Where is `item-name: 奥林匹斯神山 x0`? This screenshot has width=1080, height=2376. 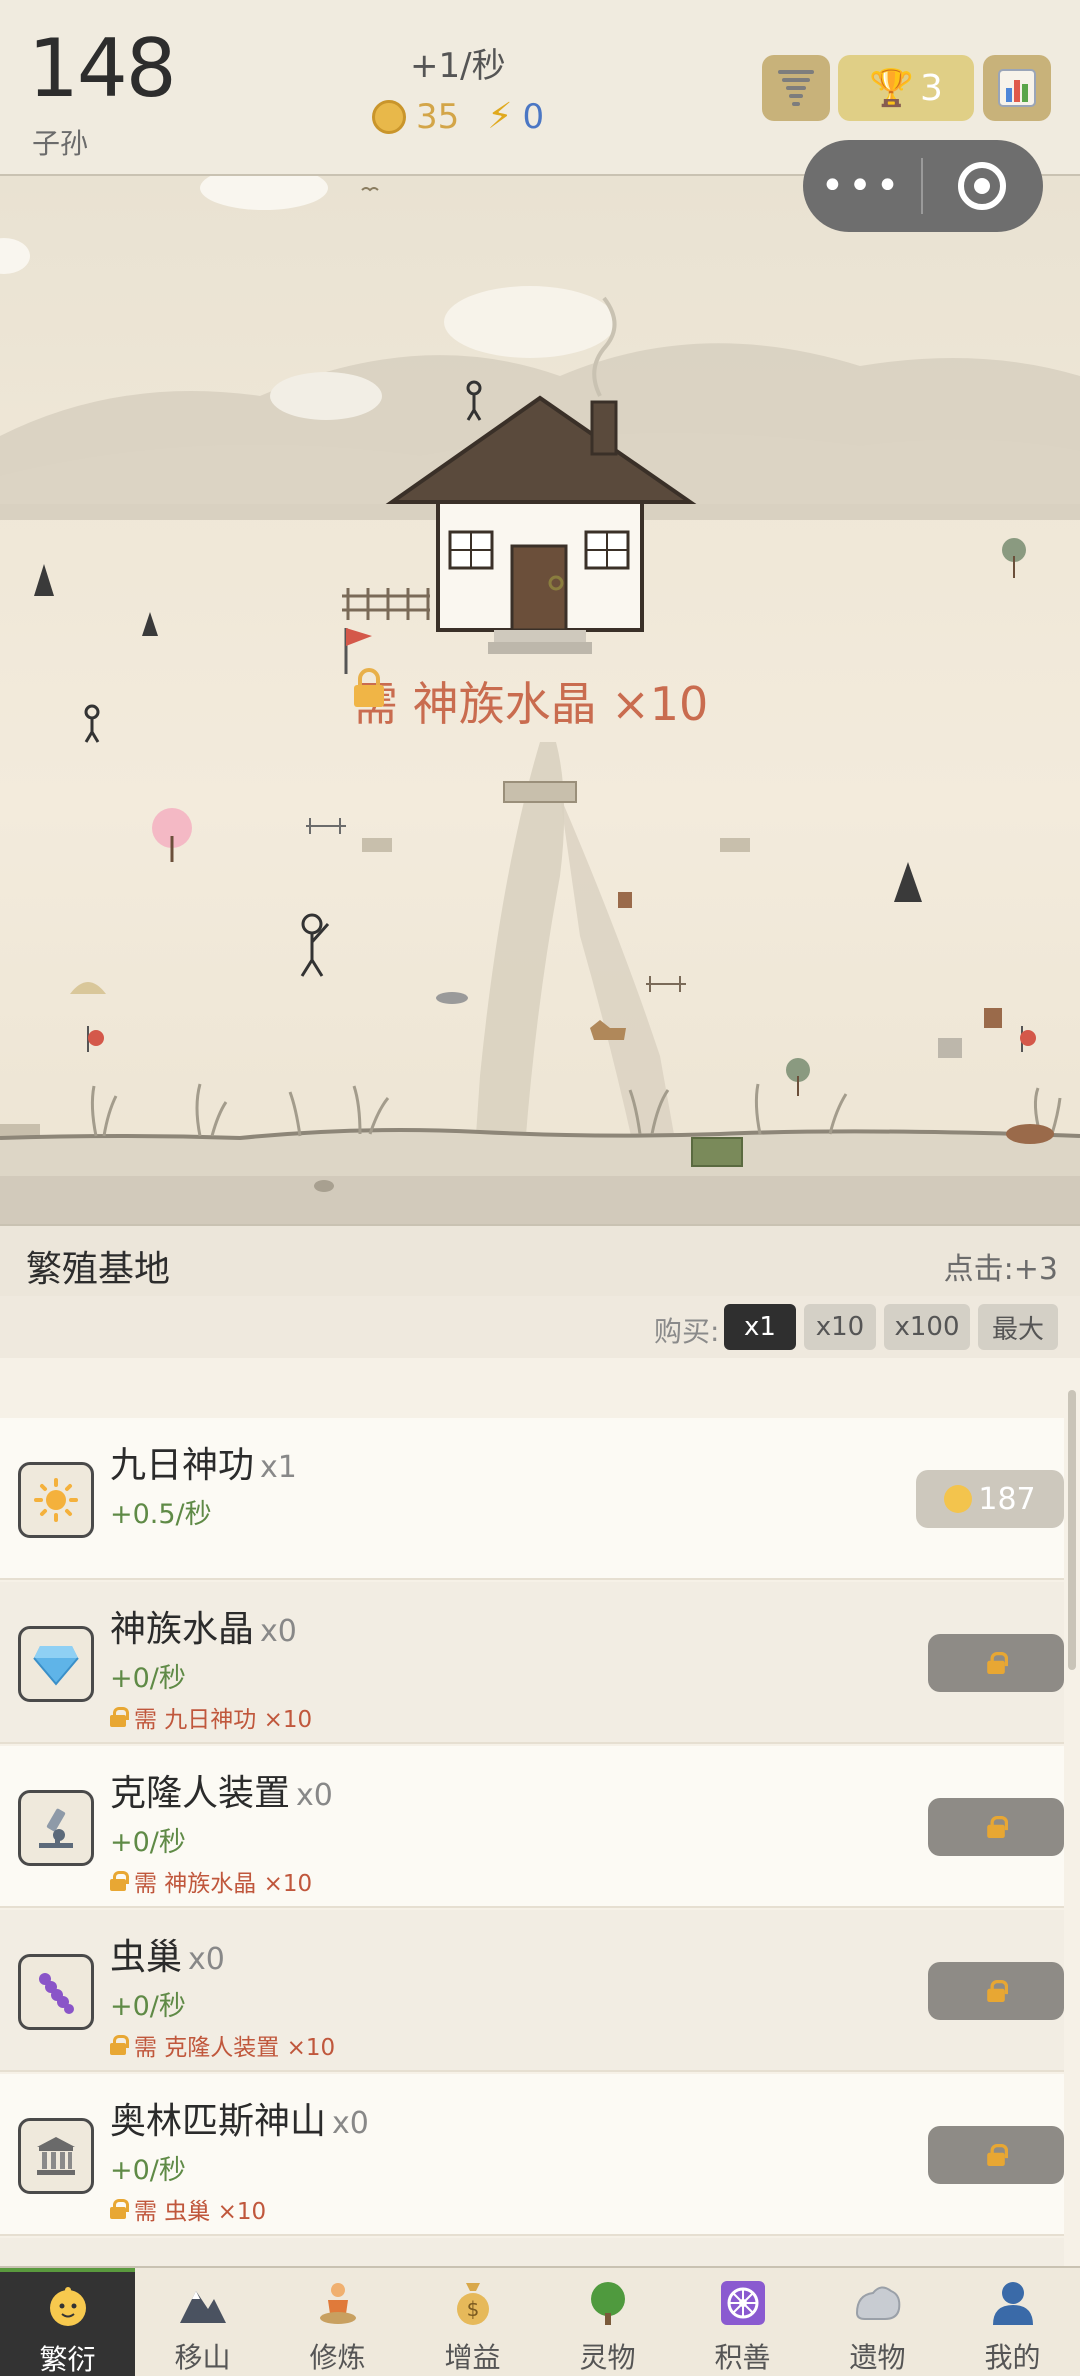 item-name: 奥林匹斯神山 x0 is located at coordinates (239, 2118).